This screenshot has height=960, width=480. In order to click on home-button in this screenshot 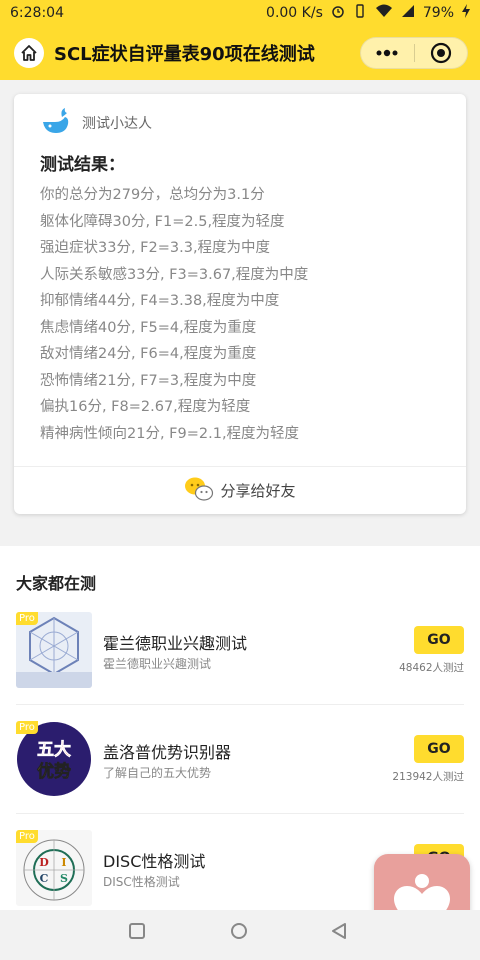, I will do `click(29, 53)`.